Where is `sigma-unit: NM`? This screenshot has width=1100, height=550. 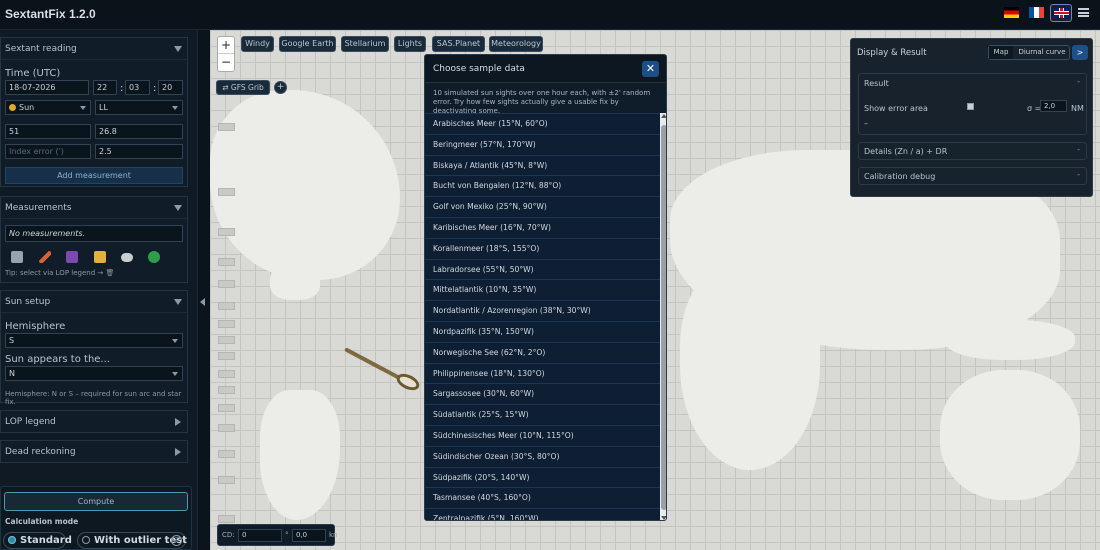 sigma-unit: NM is located at coordinates (1077, 108).